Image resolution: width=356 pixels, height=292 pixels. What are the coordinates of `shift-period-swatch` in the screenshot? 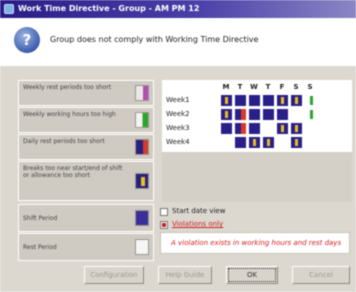 It's located at (142, 218).